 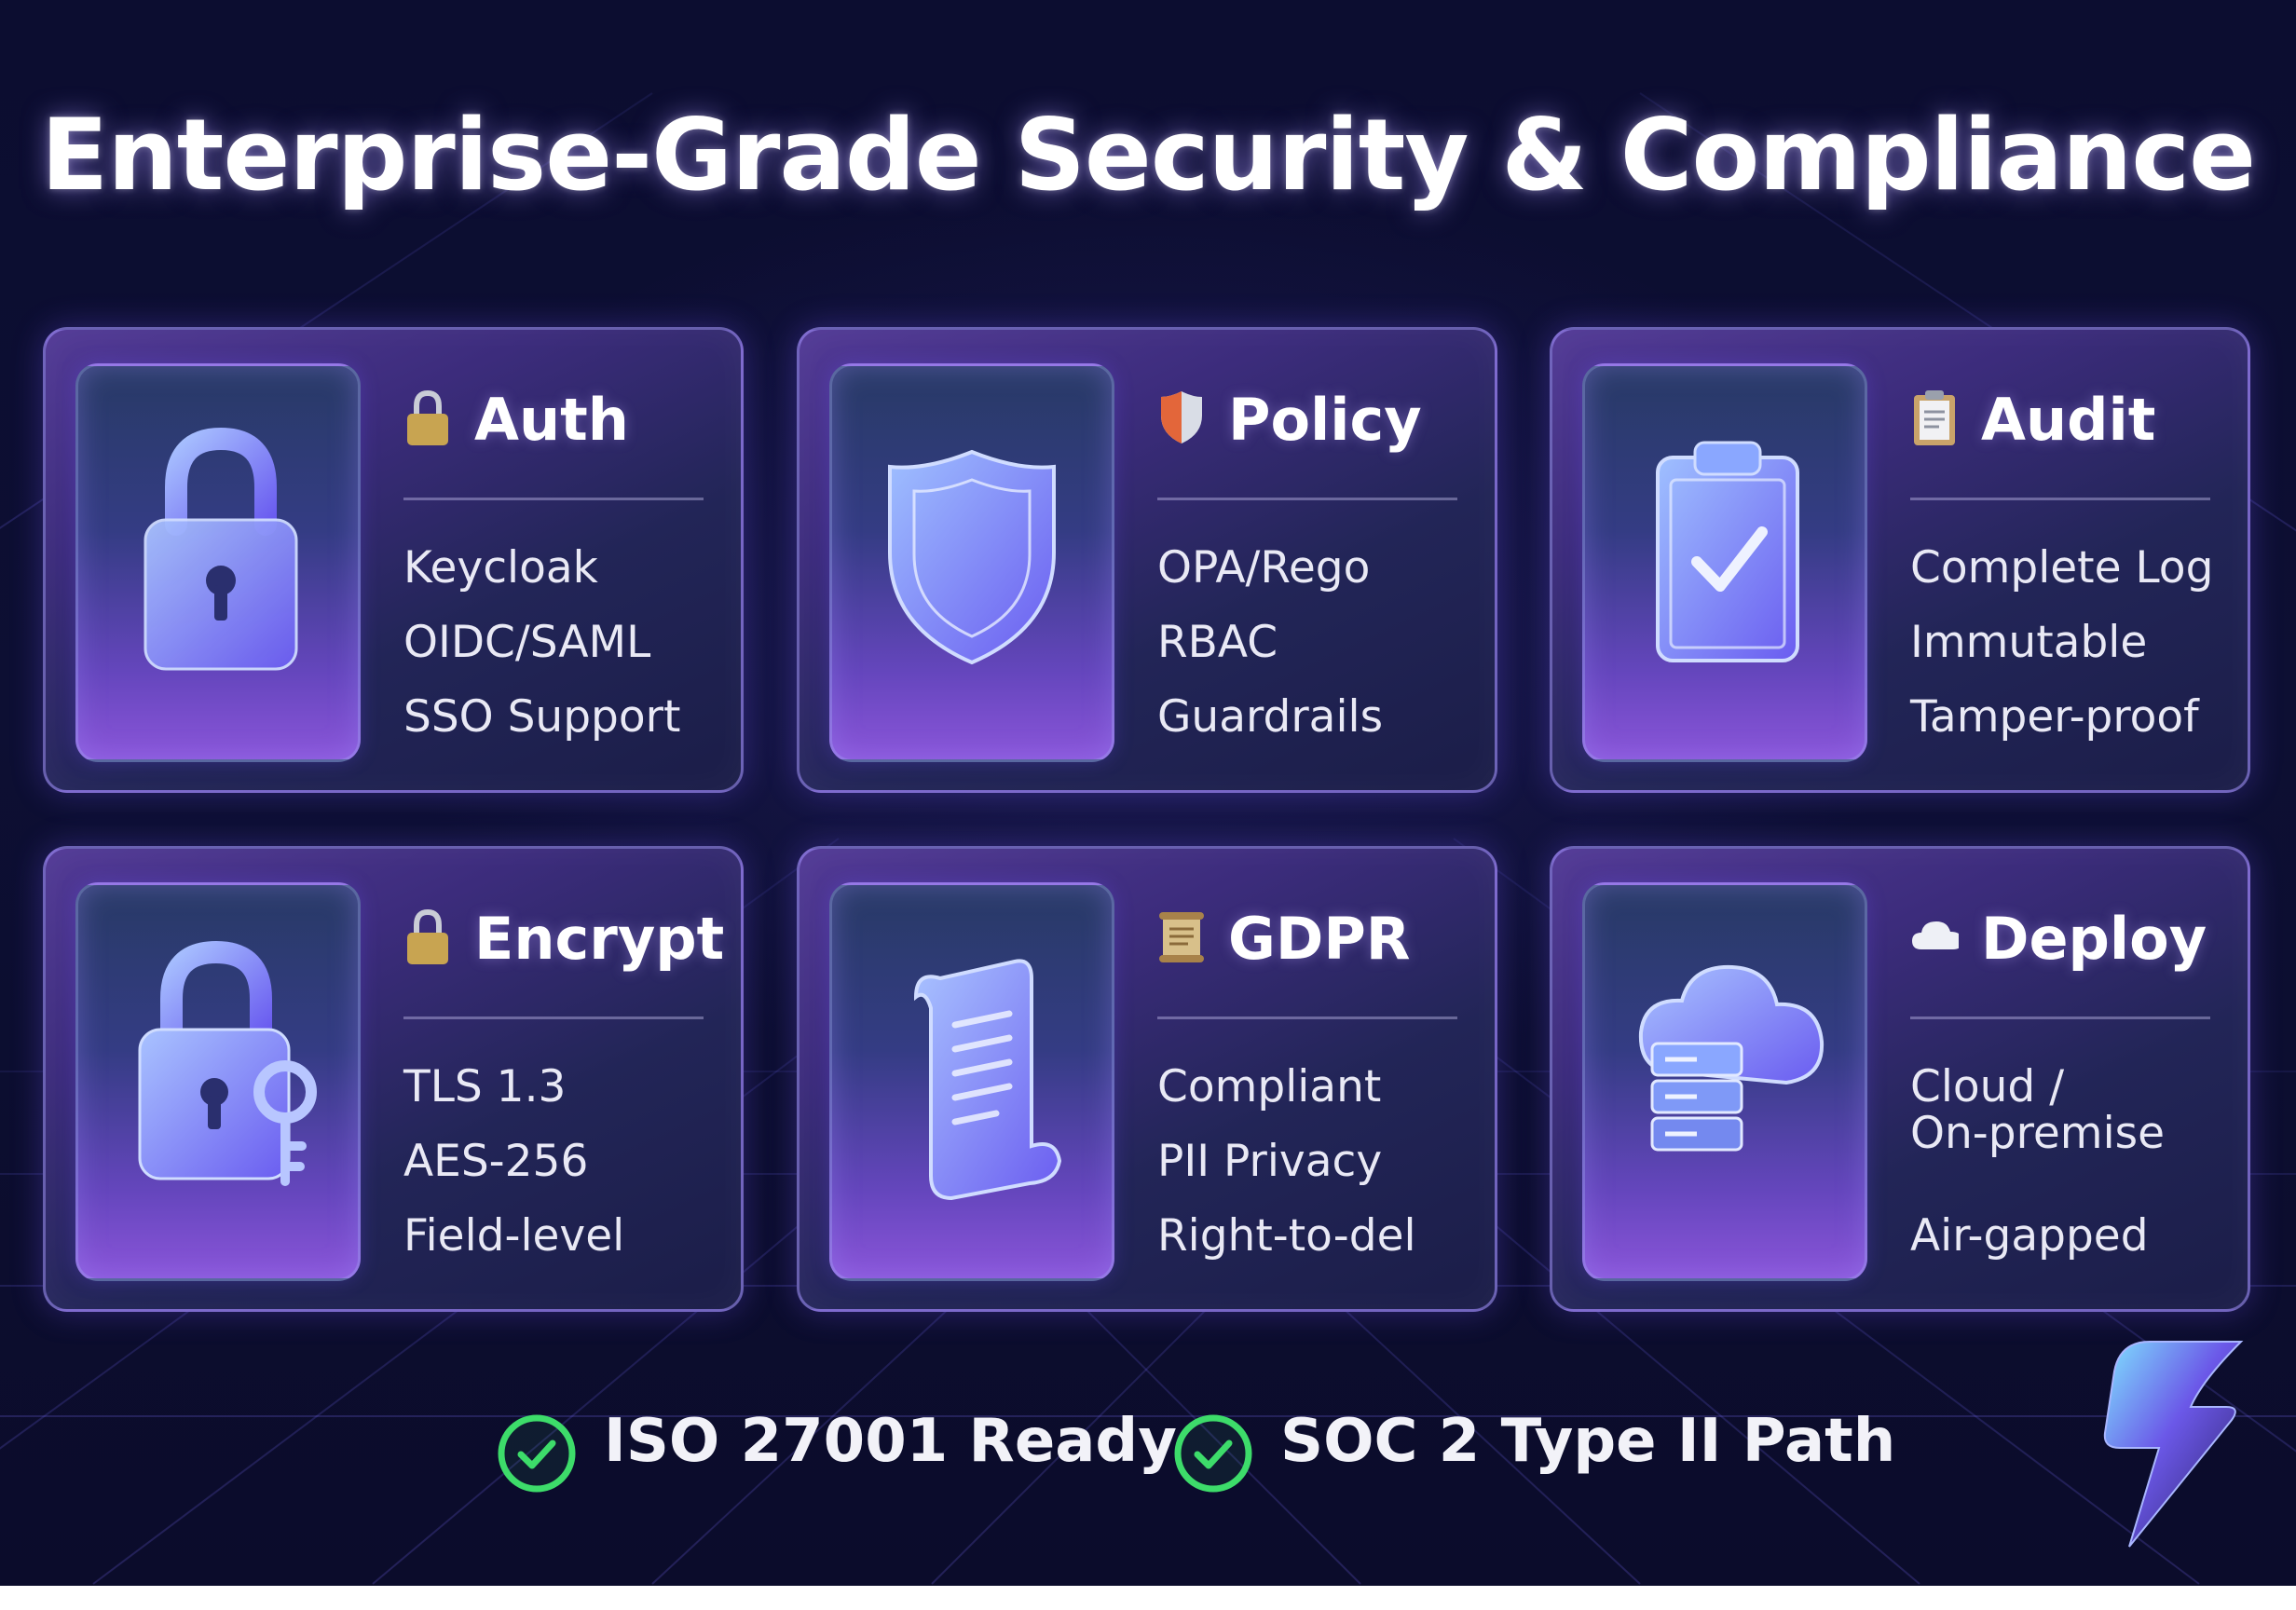 What do you see at coordinates (1270, 717) in the screenshot?
I see `feature-item: Guardrails` at bounding box center [1270, 717].